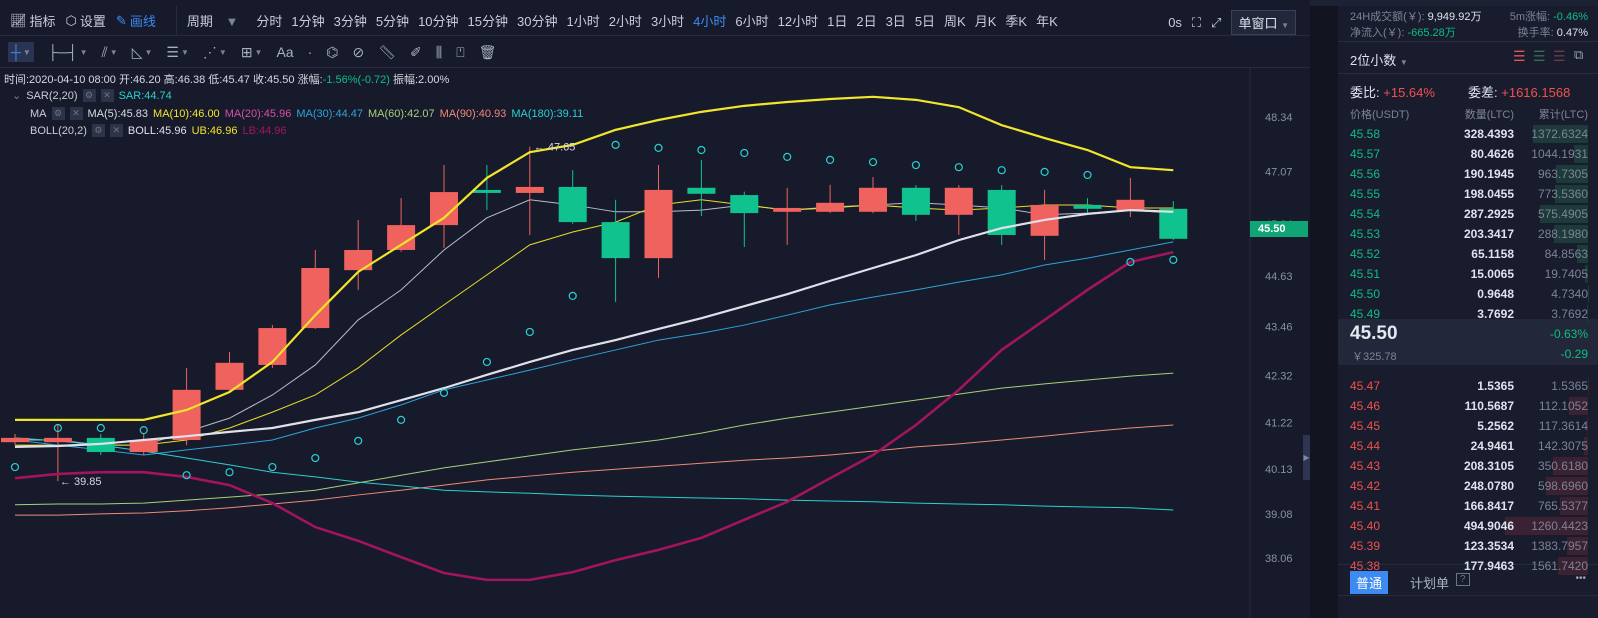 The height and width of the screenshot is (618, 1598). I want to click on ask-row: 45.54 287.2925 575.4905, so click(1468, 214).